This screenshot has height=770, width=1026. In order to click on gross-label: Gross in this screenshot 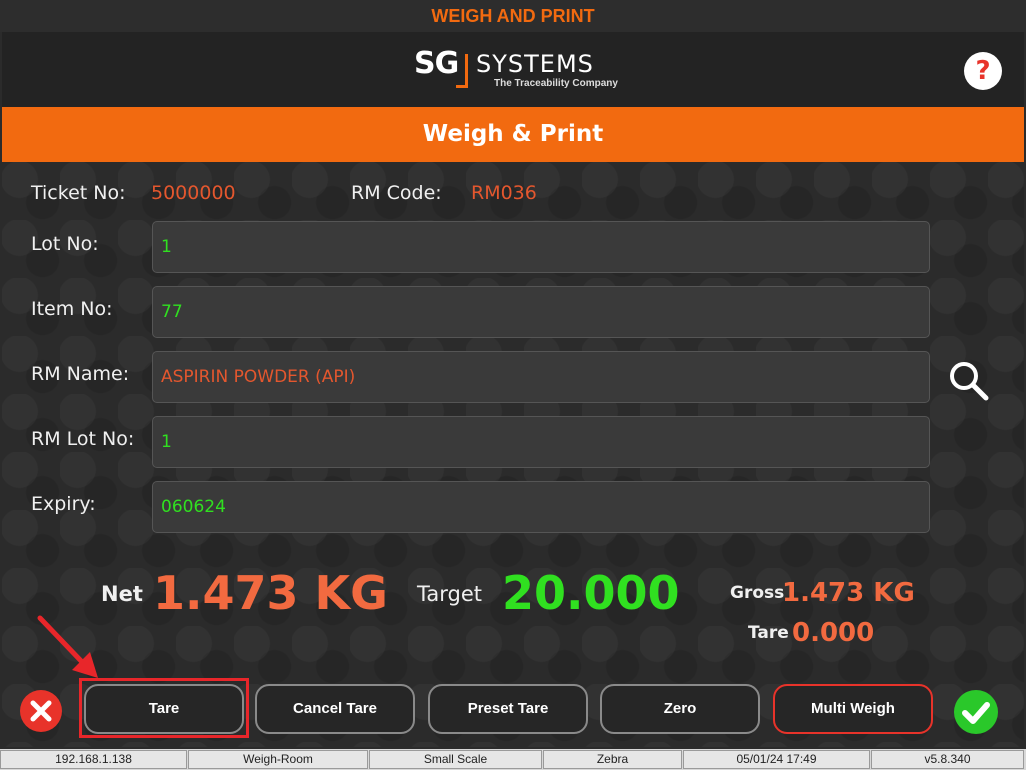, I will do `click(757, 593)`.